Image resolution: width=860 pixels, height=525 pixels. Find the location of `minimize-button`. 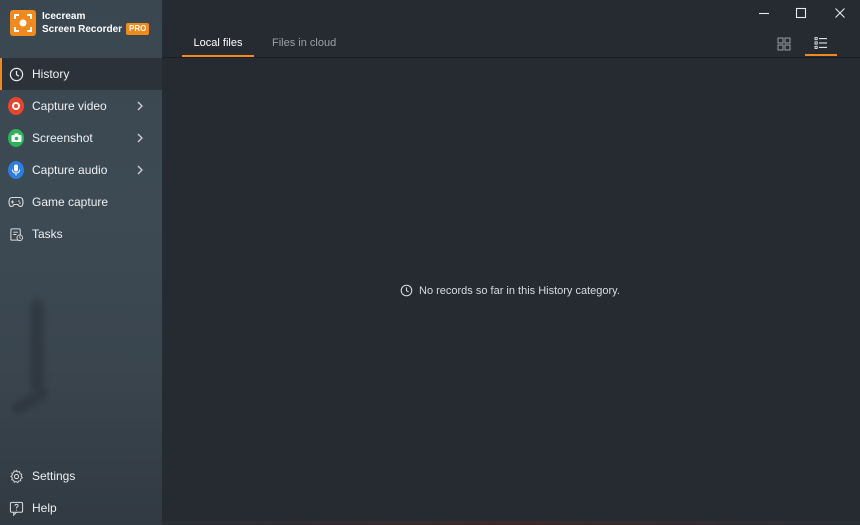

minimize-button is located at coordinates (764, 13).